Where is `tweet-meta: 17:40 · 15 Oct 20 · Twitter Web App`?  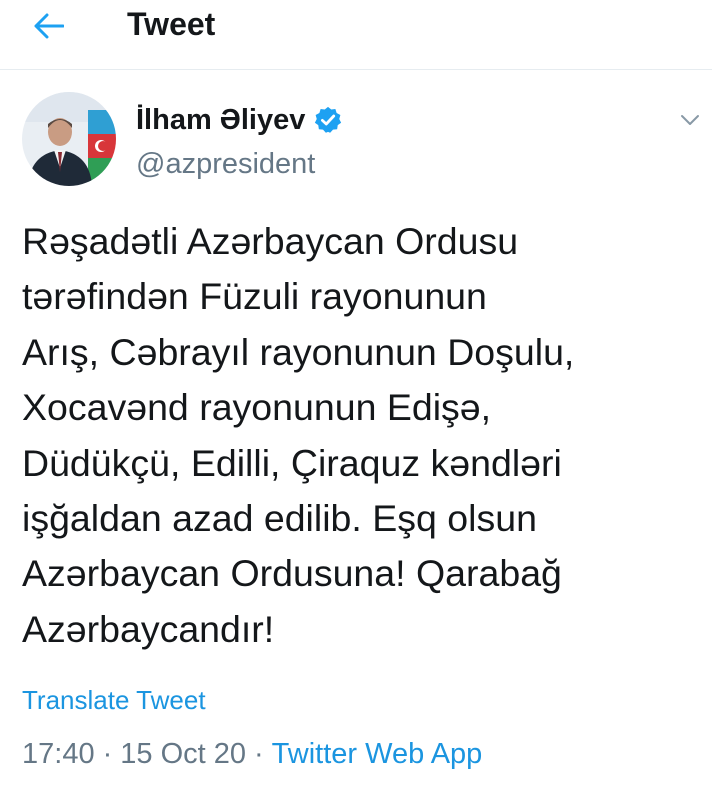
tweet-meta: 17:40 · 15 Oct 20 · Twitter Web App is located at coordinates (252, 754).